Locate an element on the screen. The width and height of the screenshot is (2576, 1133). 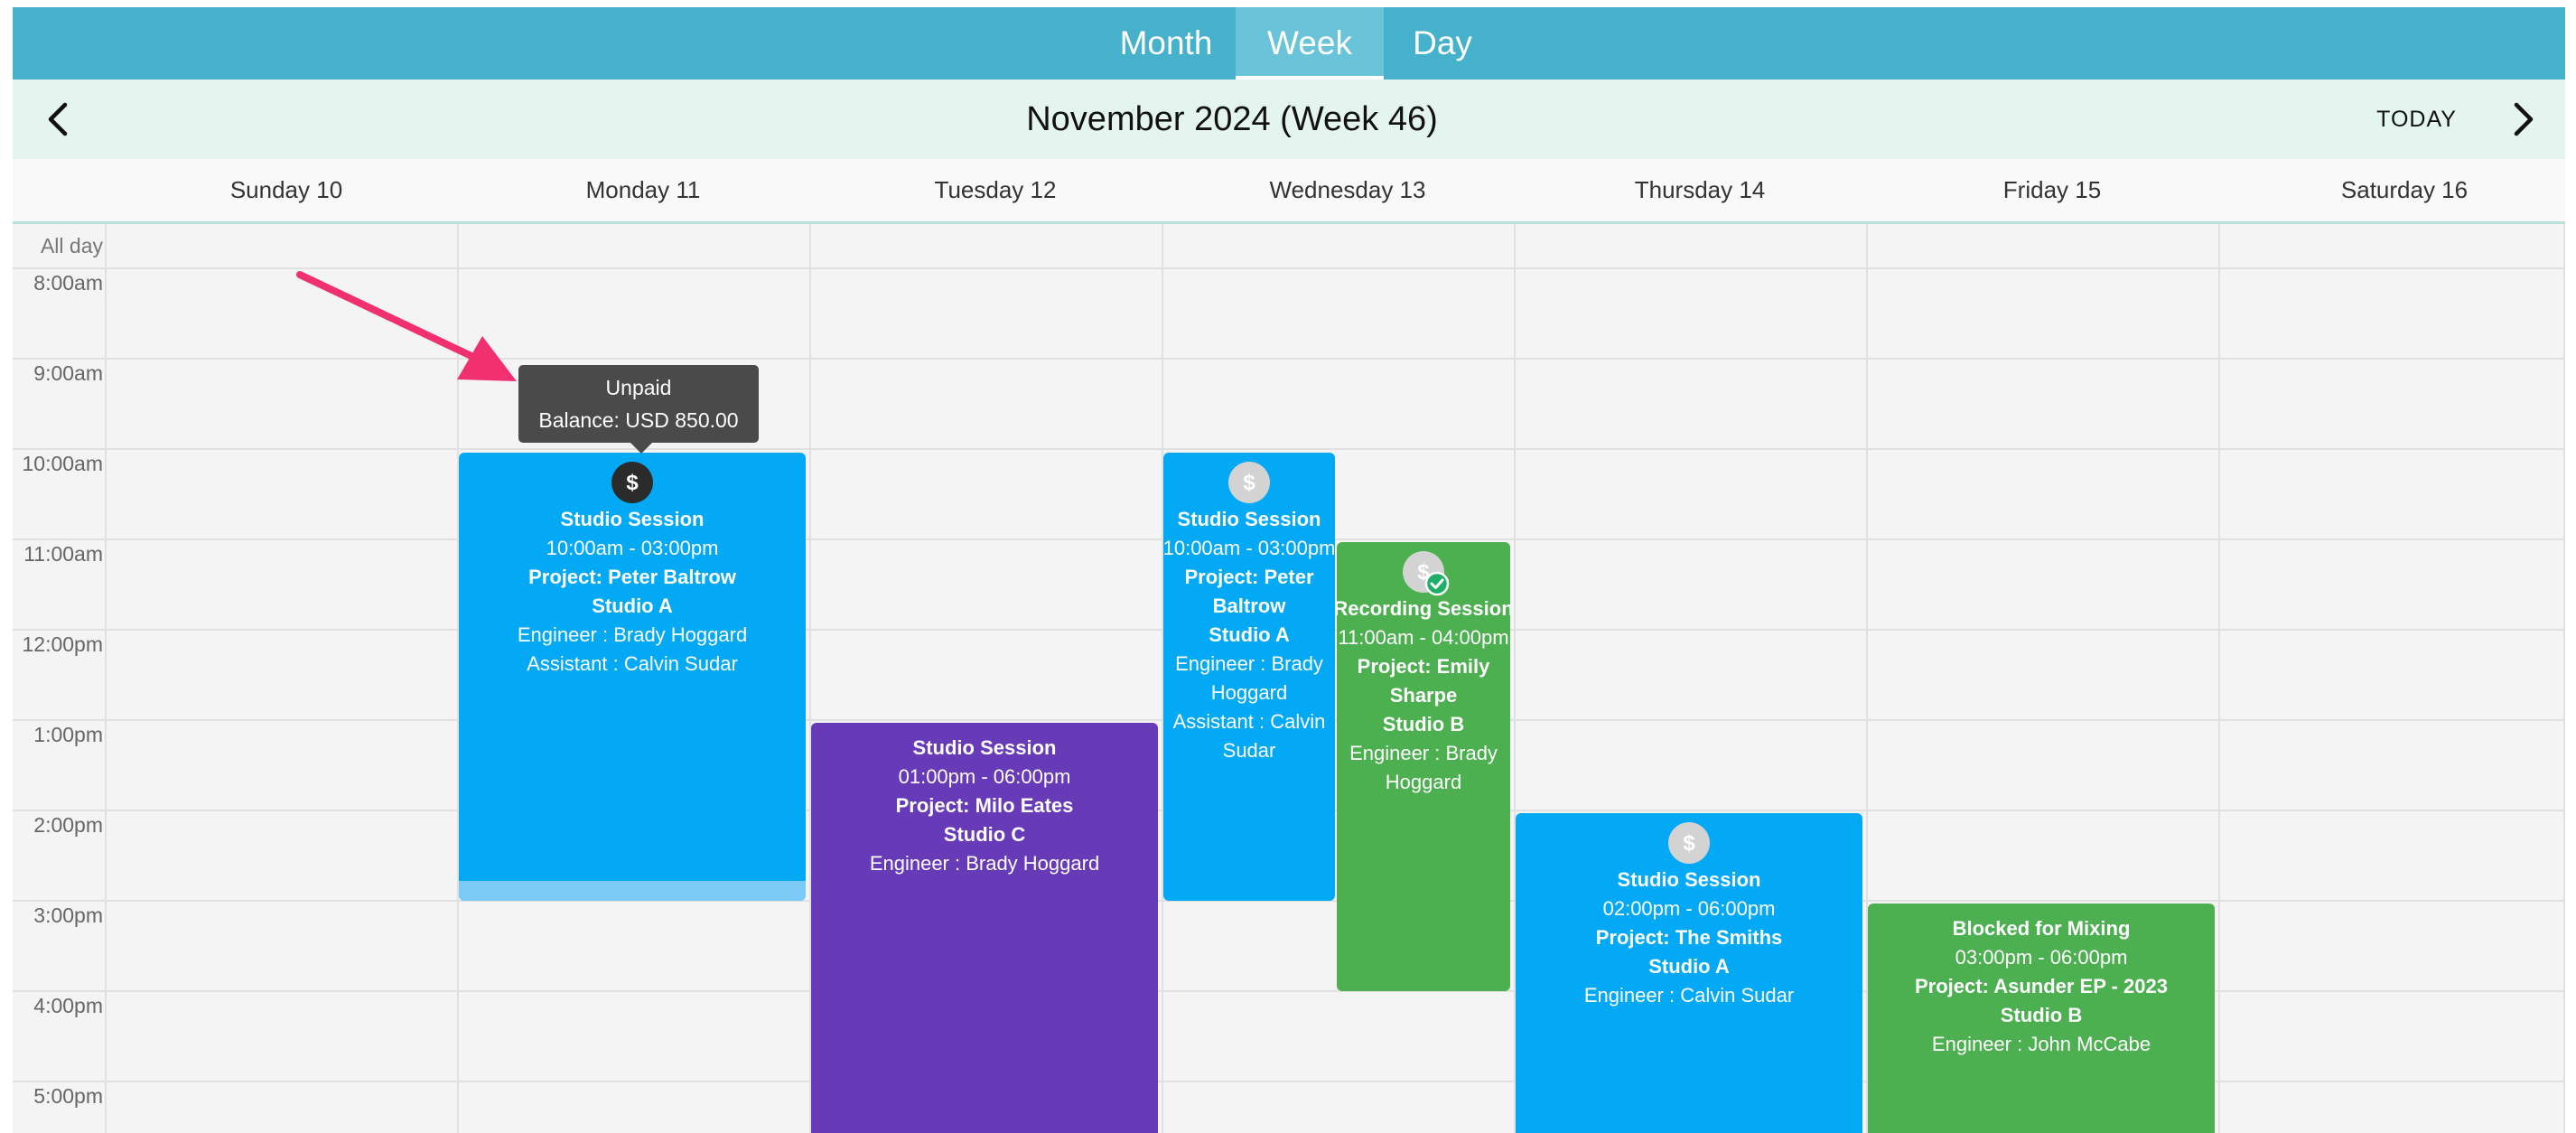
event-time: 02:00pm - 06:00pm is located at coordinates (1689, 908).